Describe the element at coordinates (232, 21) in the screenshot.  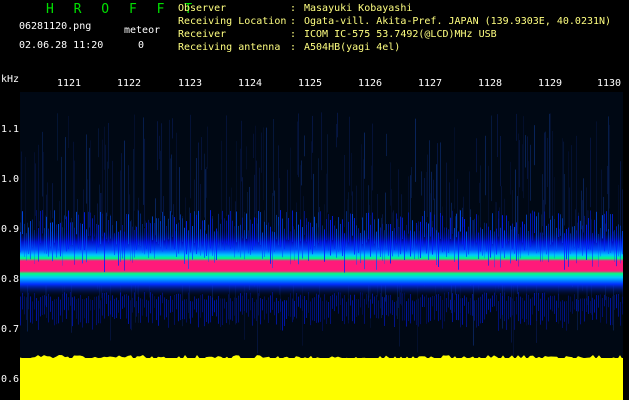
I see `info-label: Receiving Location` at that location.